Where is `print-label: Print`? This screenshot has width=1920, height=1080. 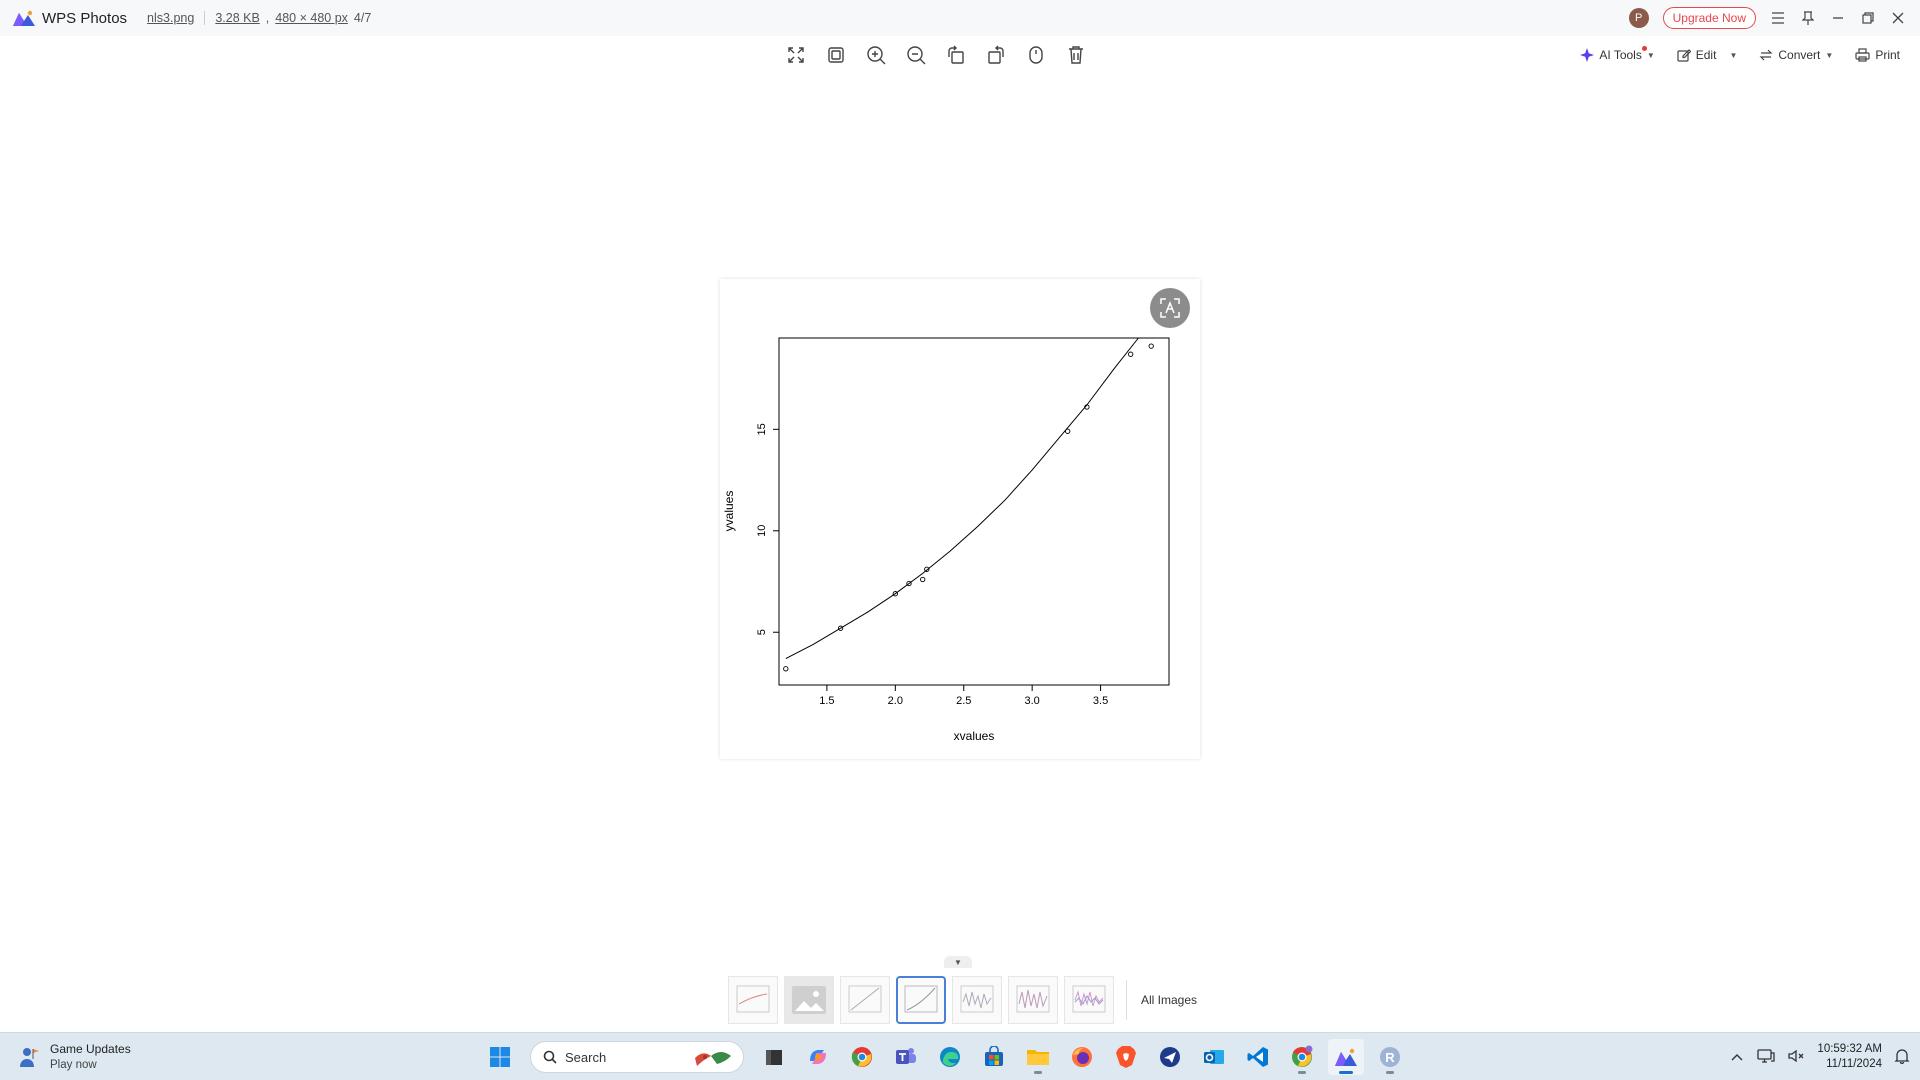 print-label: Print is located at coordinates (1887, 55).